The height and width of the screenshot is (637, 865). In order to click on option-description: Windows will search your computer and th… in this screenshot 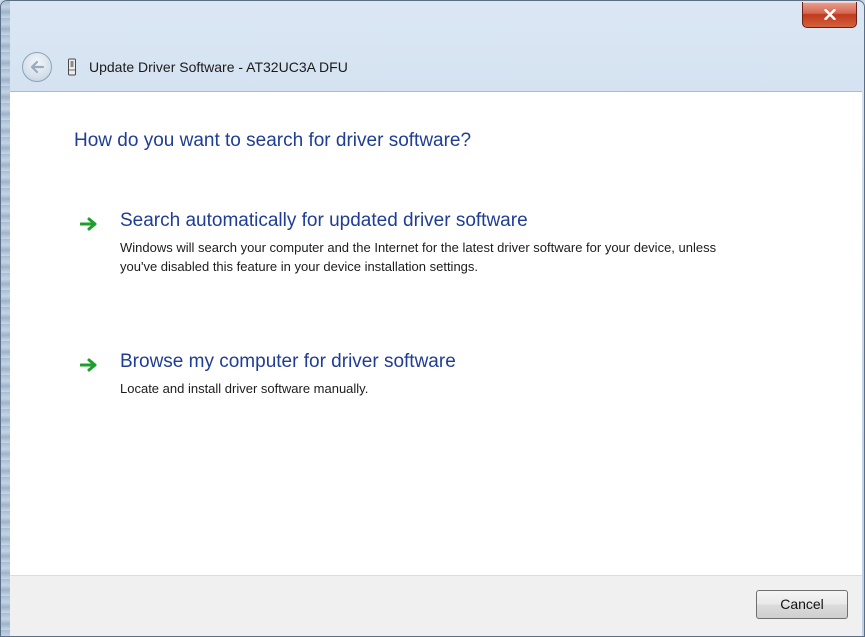, I will do `click(418, 257)`.